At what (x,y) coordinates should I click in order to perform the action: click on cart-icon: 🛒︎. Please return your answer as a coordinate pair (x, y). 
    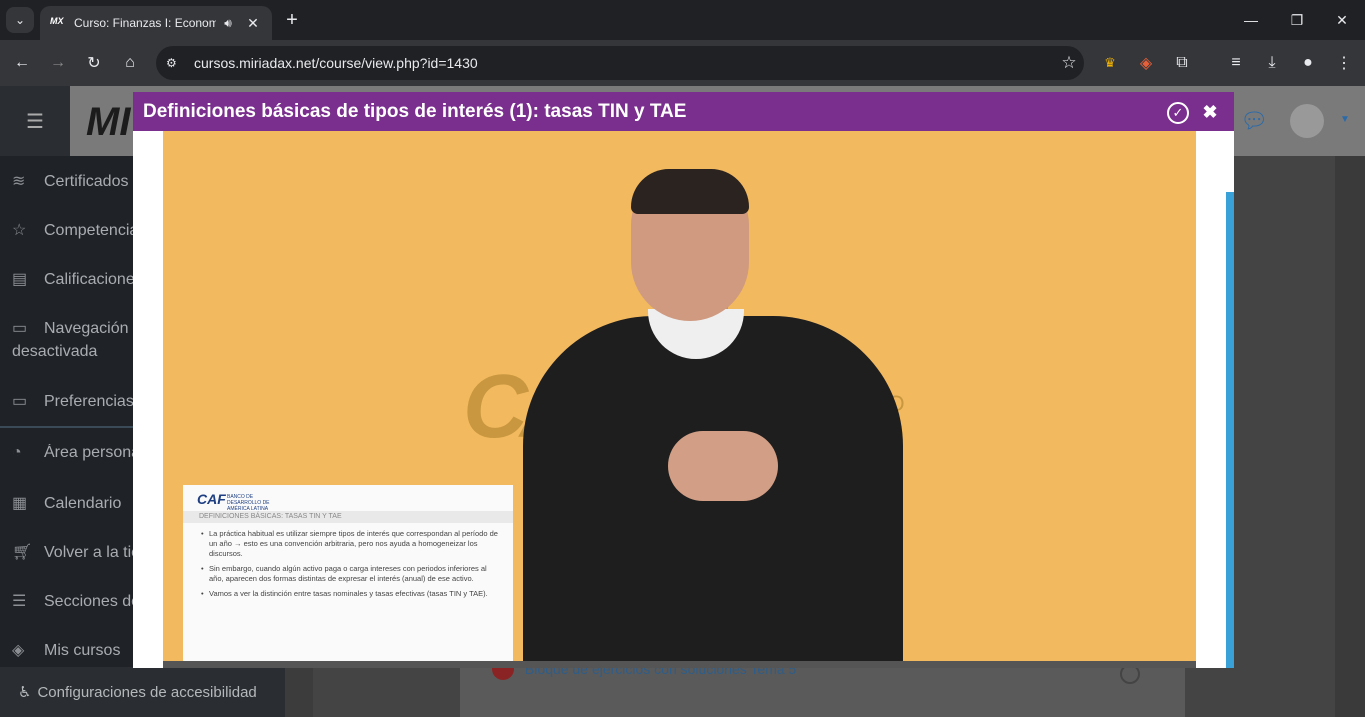
    Looking at the image, I should click on (22, 552).